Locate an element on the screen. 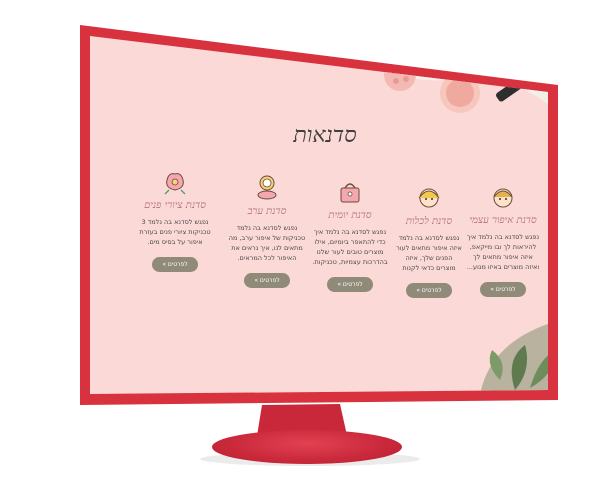 This screenshot has width=600, height=480. flower-icon is located at coordinates (175, 184).